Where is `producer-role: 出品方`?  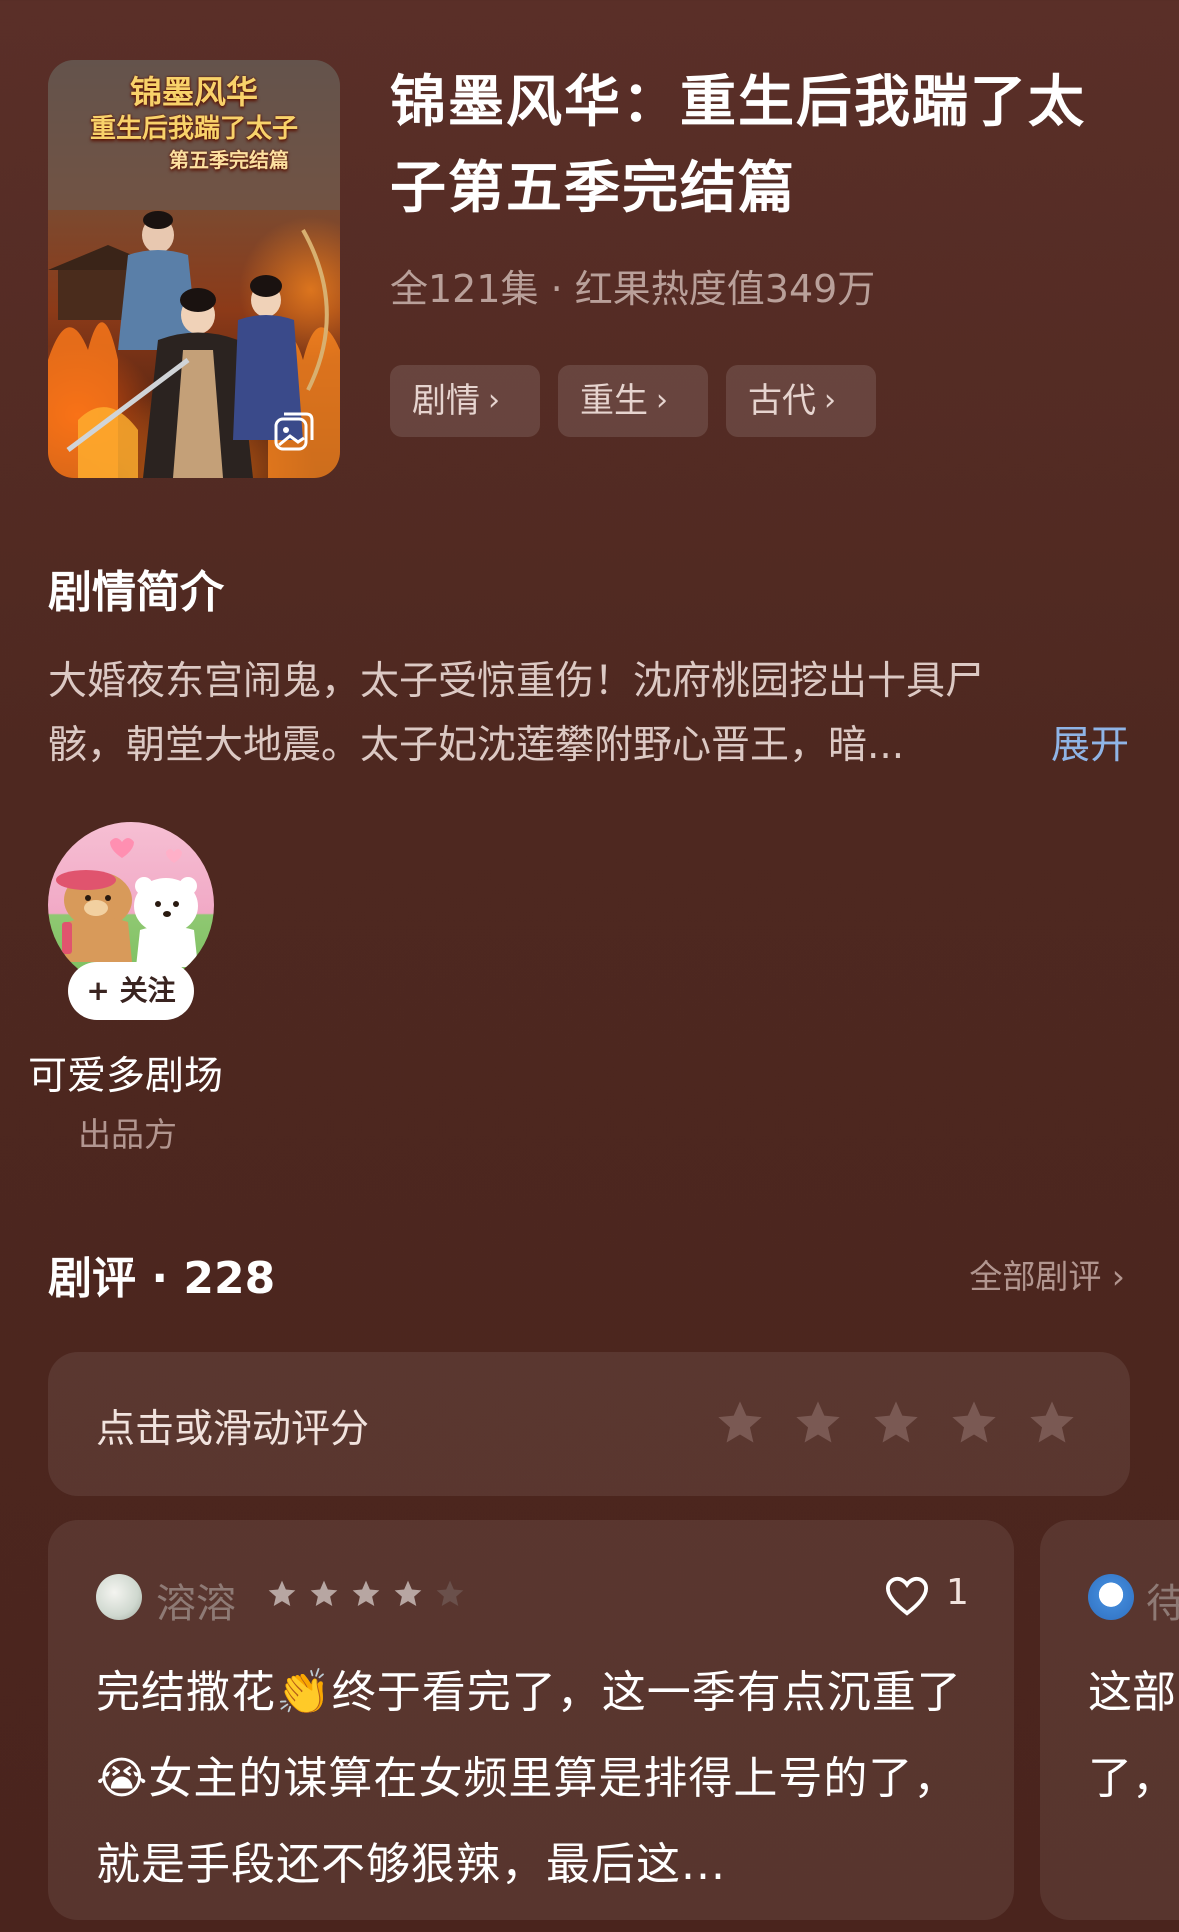
producer-role: 出品方 is located at coordinates (127, 1134).